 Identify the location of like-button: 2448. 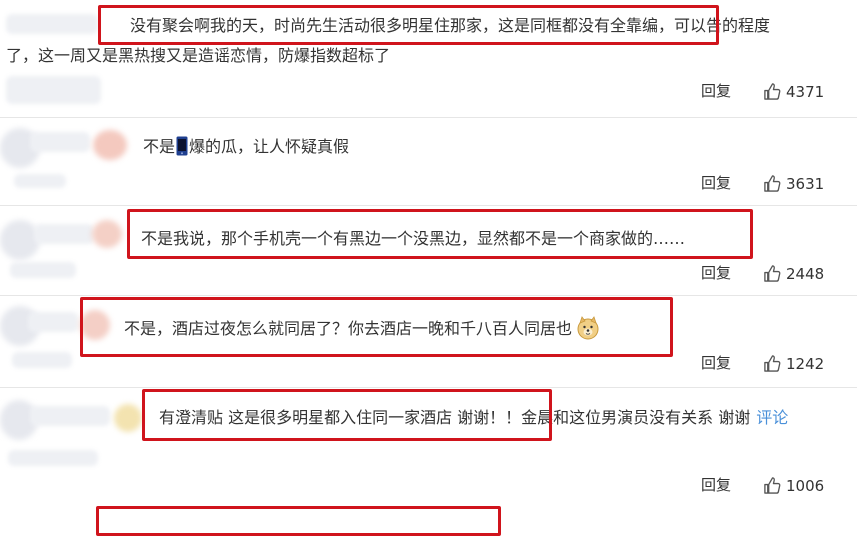
(793, 273).